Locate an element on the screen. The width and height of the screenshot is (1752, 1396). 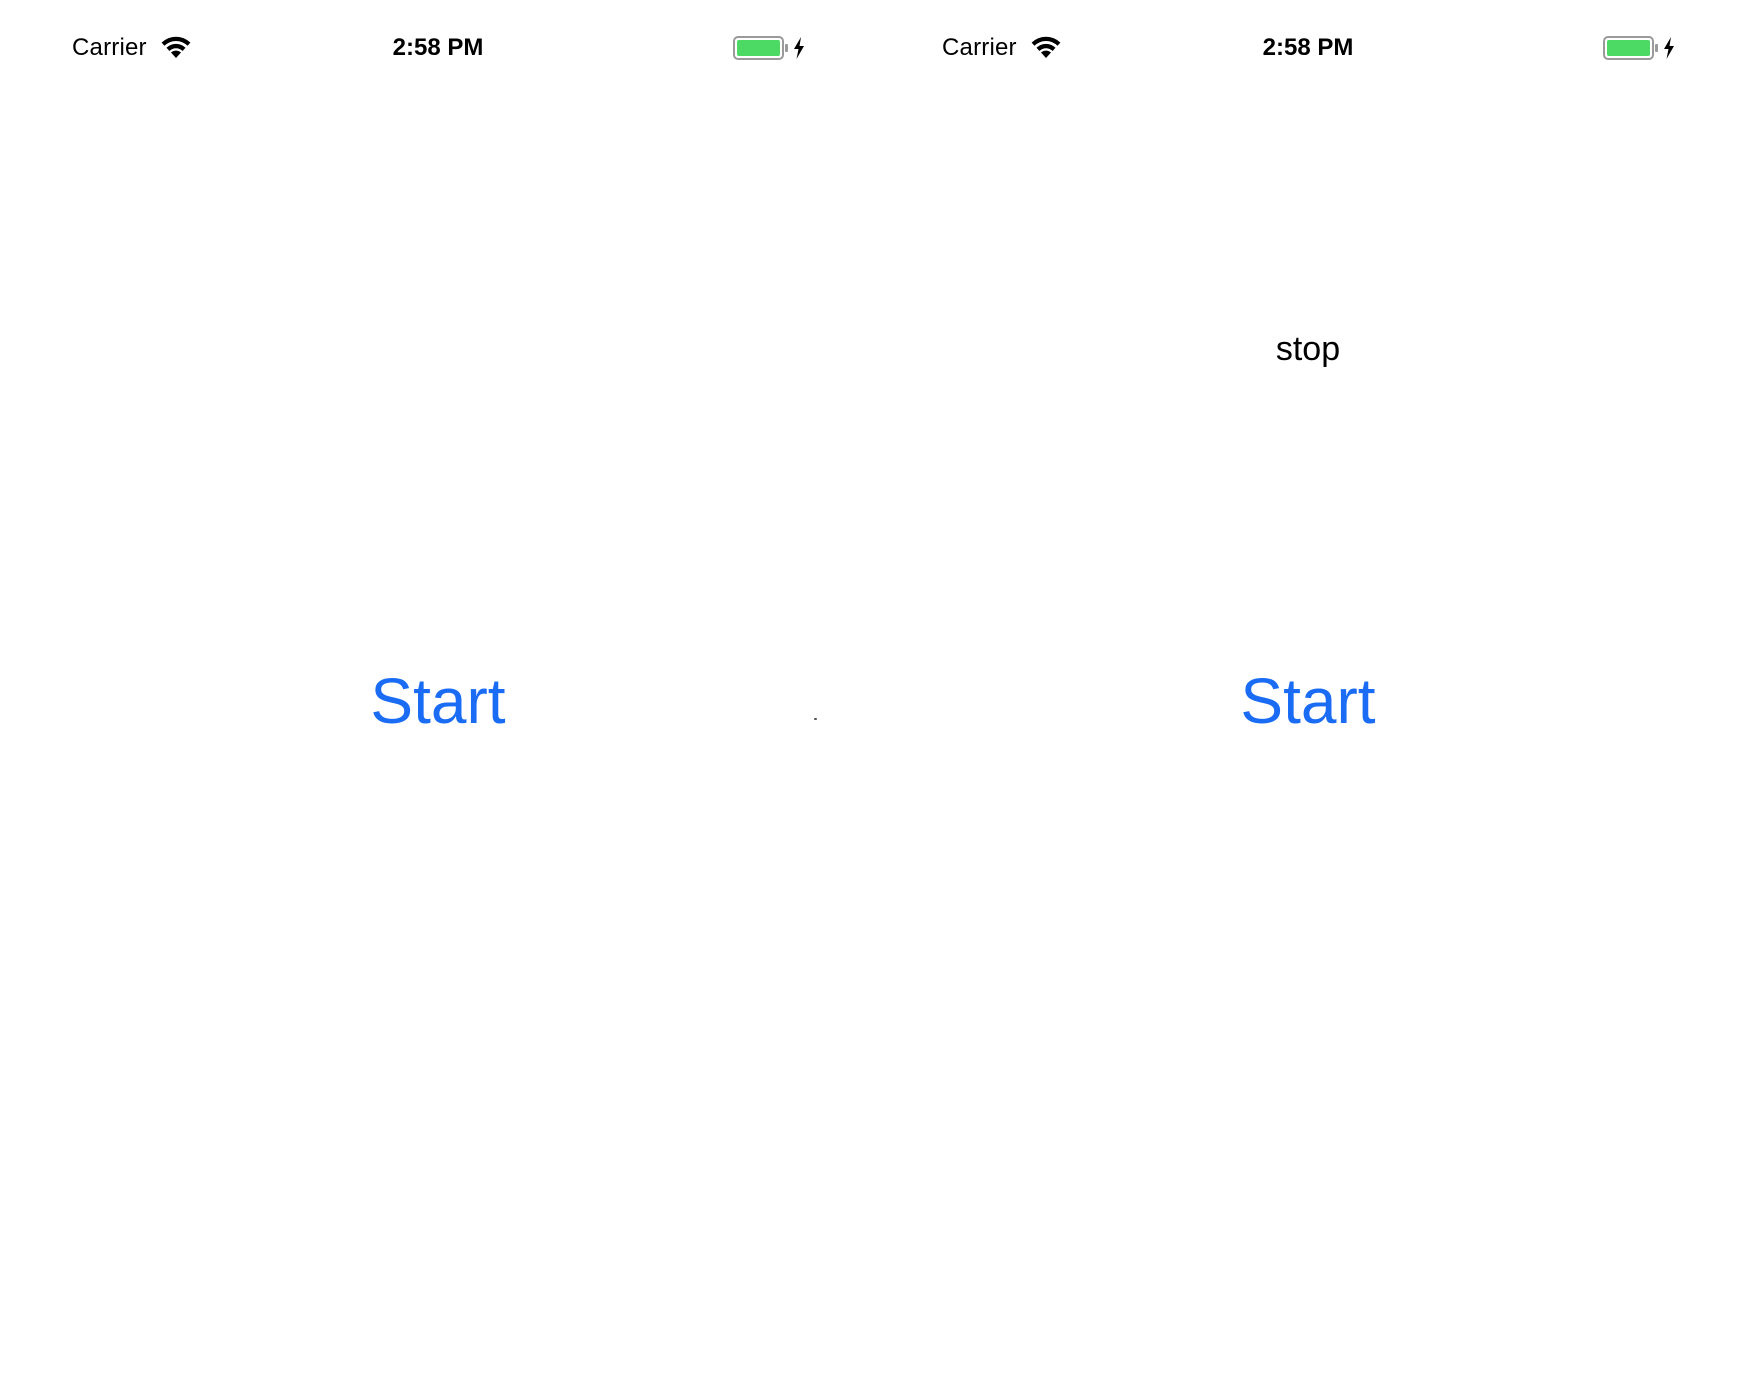
activity-indicator-dot is located at coordinates (815, 719).